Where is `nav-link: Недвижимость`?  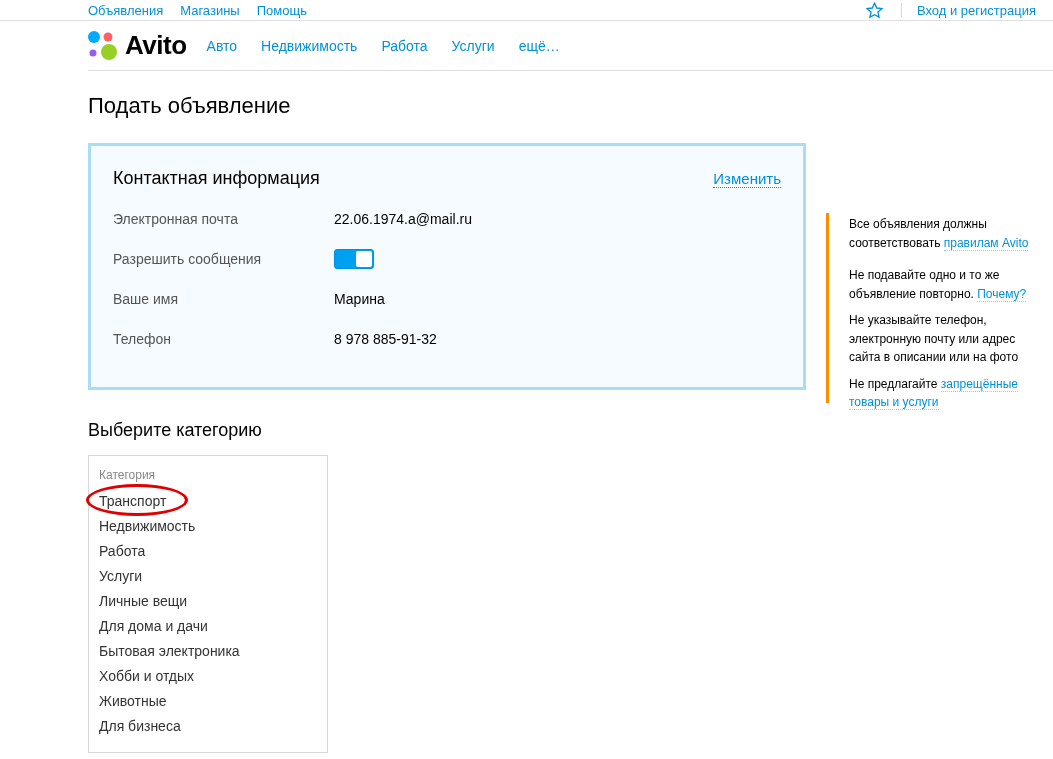
nav-link: Недвижимость is located at coordinates (309, 45).